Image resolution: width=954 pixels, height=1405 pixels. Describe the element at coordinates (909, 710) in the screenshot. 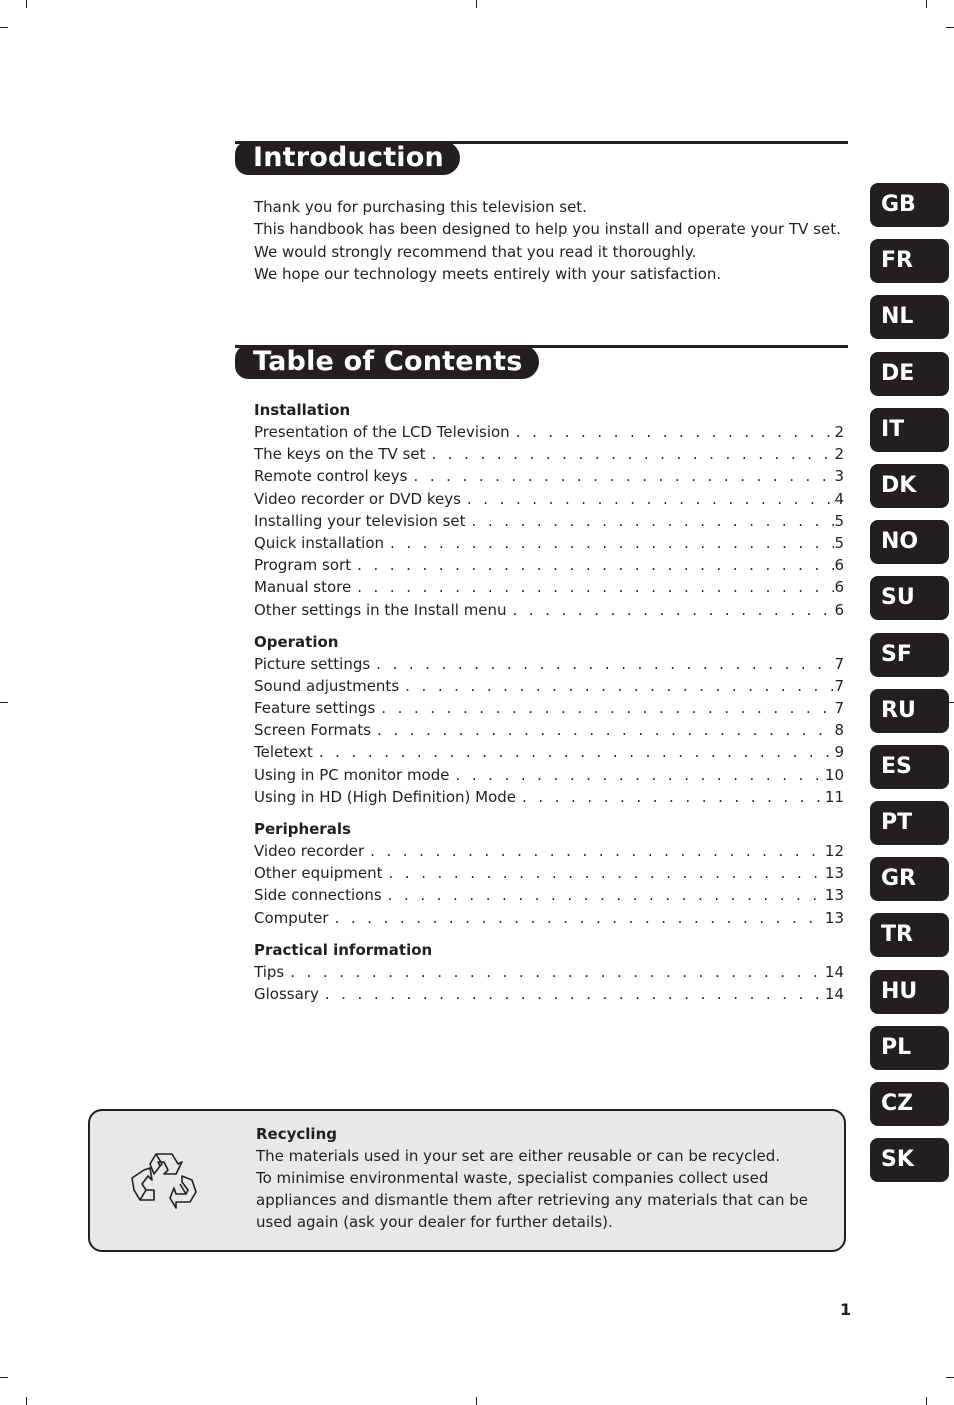

I see `language-tab-ru: RU` at that location.